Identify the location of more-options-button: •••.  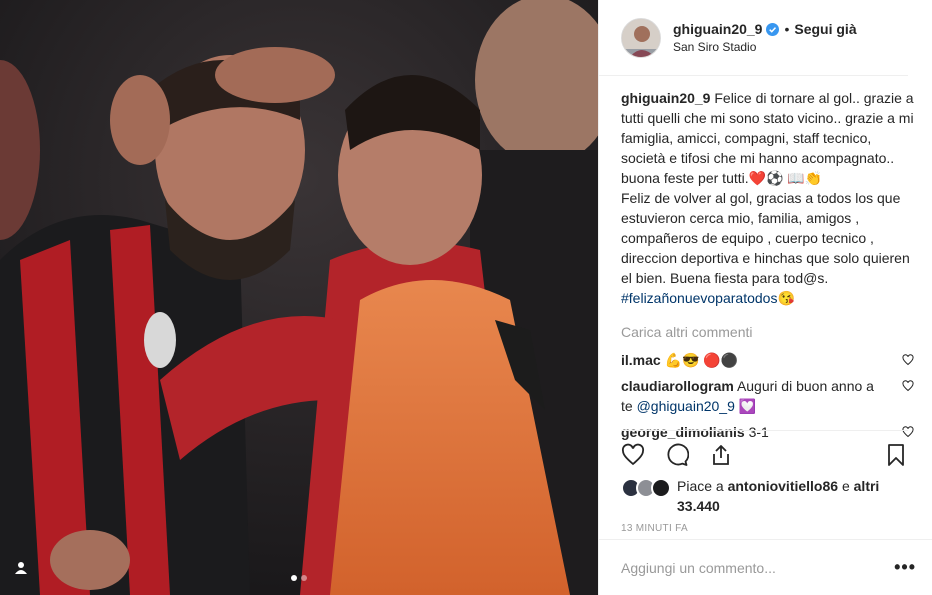
(905, 567).